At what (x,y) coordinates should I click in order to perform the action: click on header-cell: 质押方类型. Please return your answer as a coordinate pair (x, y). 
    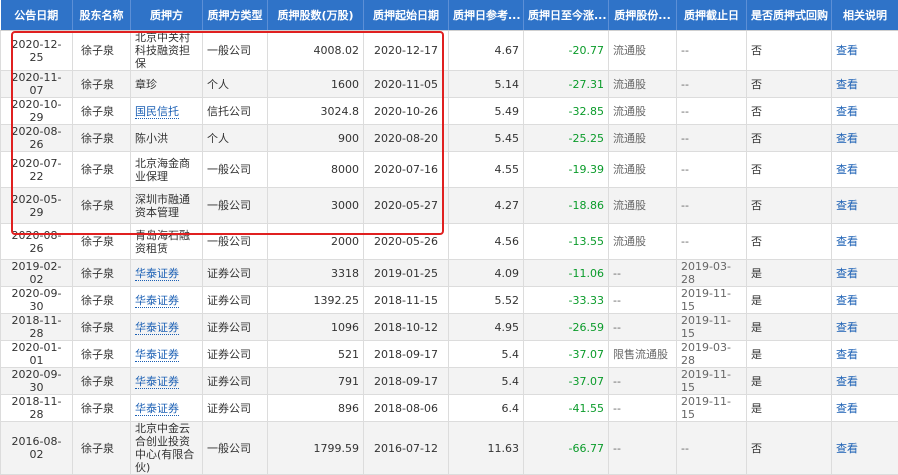
    Looking at the image, I should click on (235, 15).